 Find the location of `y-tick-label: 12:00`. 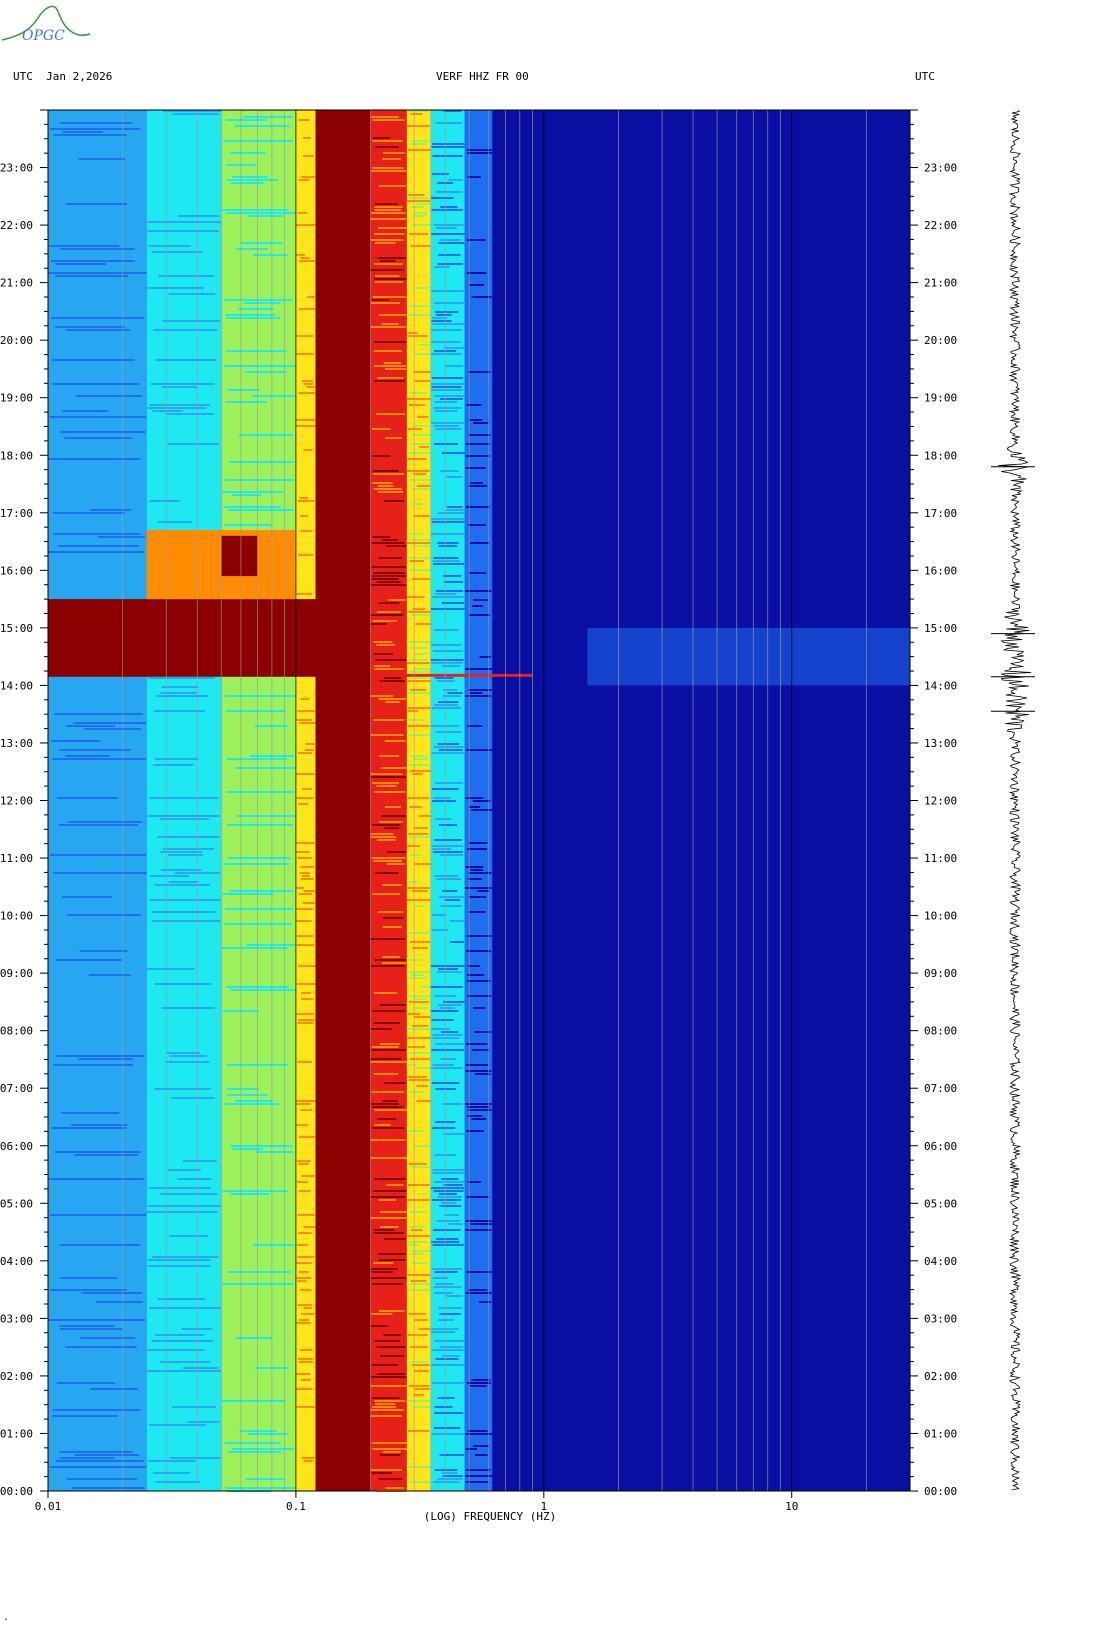

y-tick-label: 12:00 is located at coordinates (940, 801).